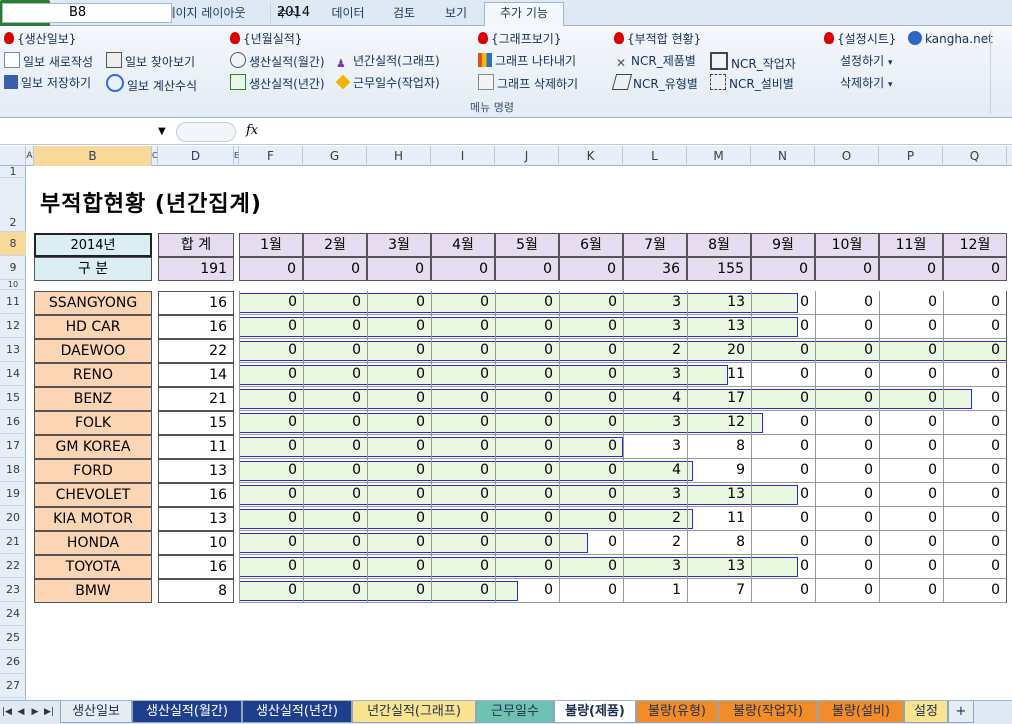 This screenshot has height=724, width=1012. What do you see at coordinates (196, 423) in the screenshot?
I see `product-total-cell: 15` at bounding box center [196, 423].